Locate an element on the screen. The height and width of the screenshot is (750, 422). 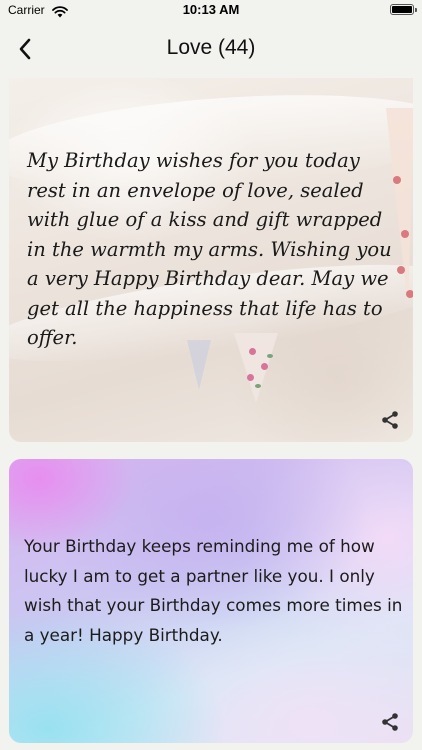
status-bar: Carrier 10:13 AM is located at coordinates (211, 11).